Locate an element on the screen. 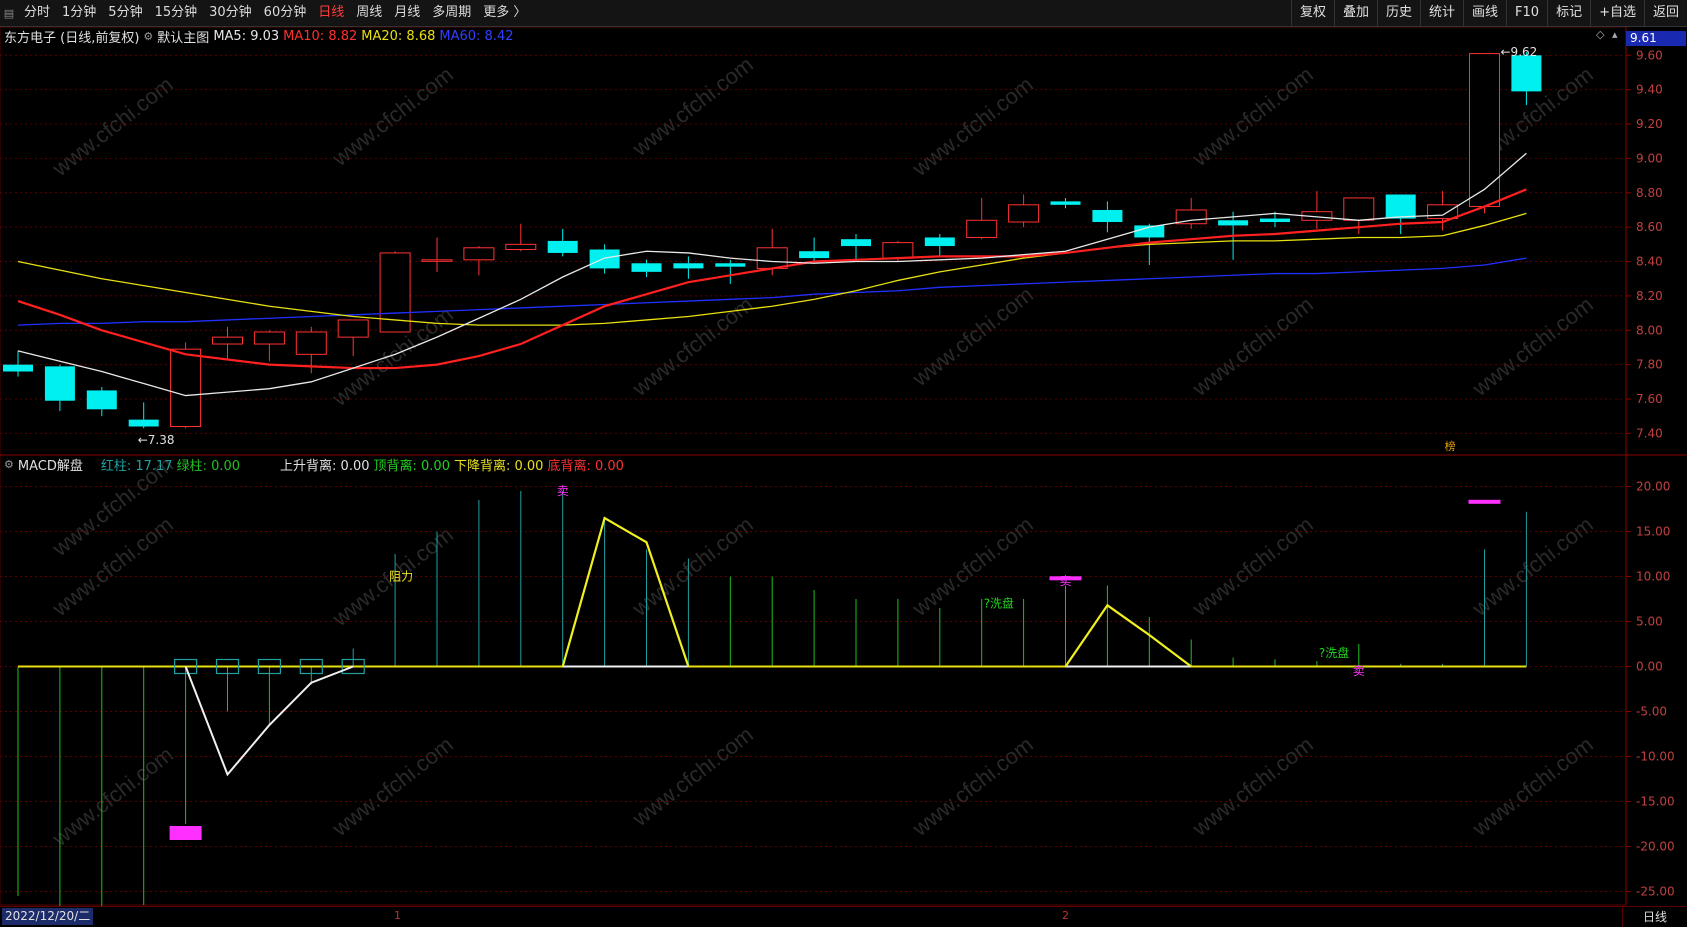 The image size is (1687, 927). period-tab: 5分钟 is located at coordinates (125, 13).